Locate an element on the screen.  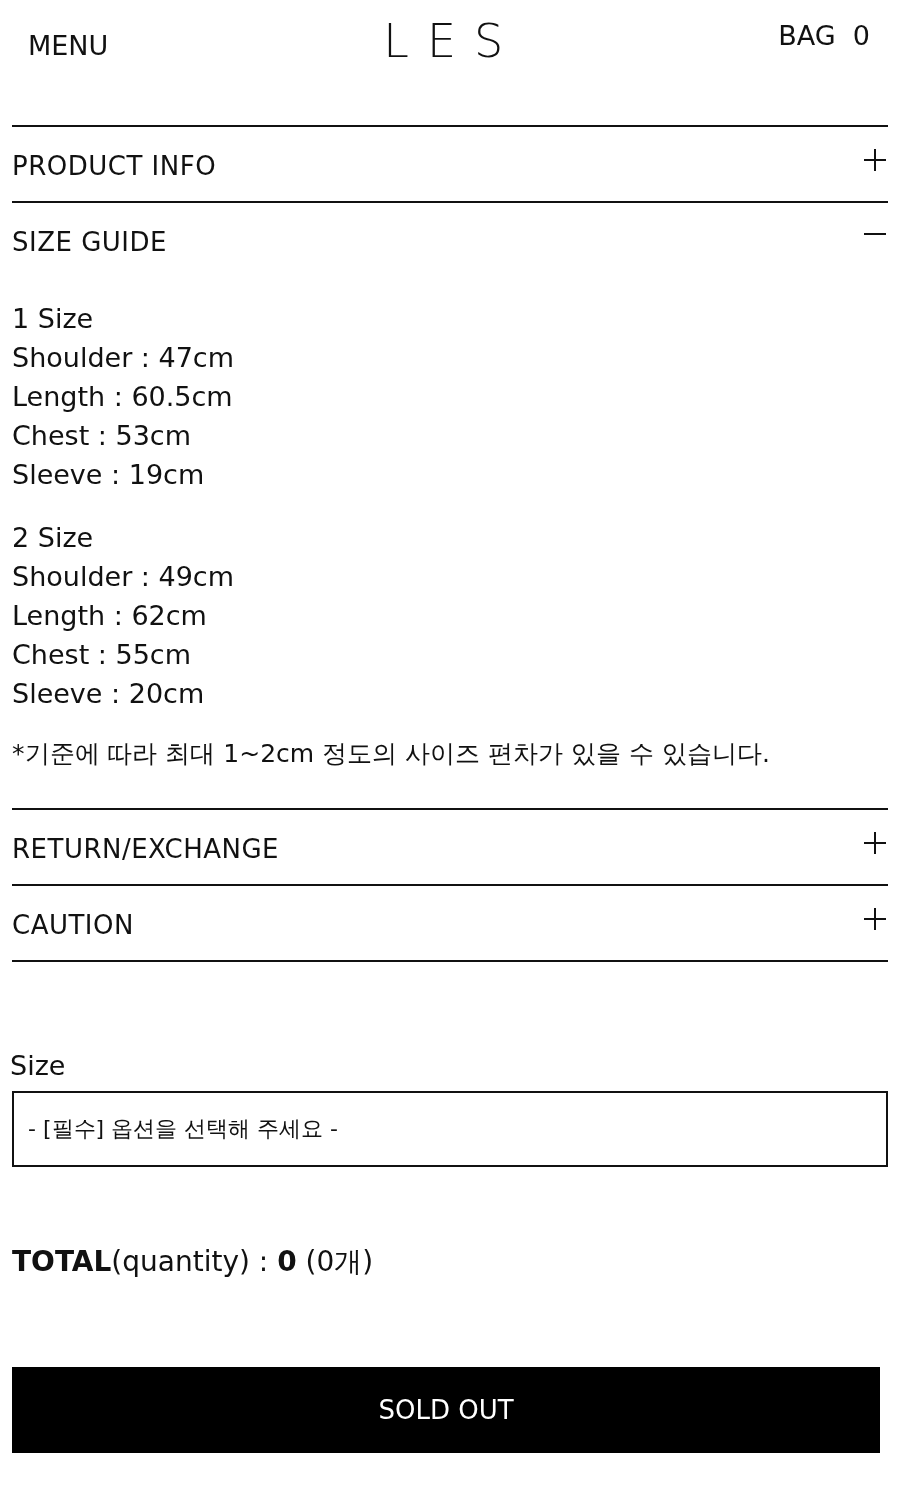
section-title: PRODUCT INFO is located at coordinates (114, 166).